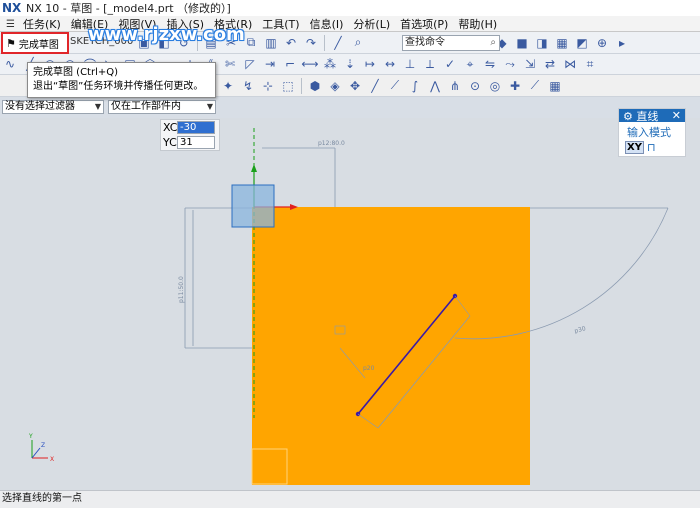 This screenshot has width=700, height=508. What do you see at coordinates (311, 43) in the screenshot?
I see `redo-icon: ↷` at bounding box center [311, 43].